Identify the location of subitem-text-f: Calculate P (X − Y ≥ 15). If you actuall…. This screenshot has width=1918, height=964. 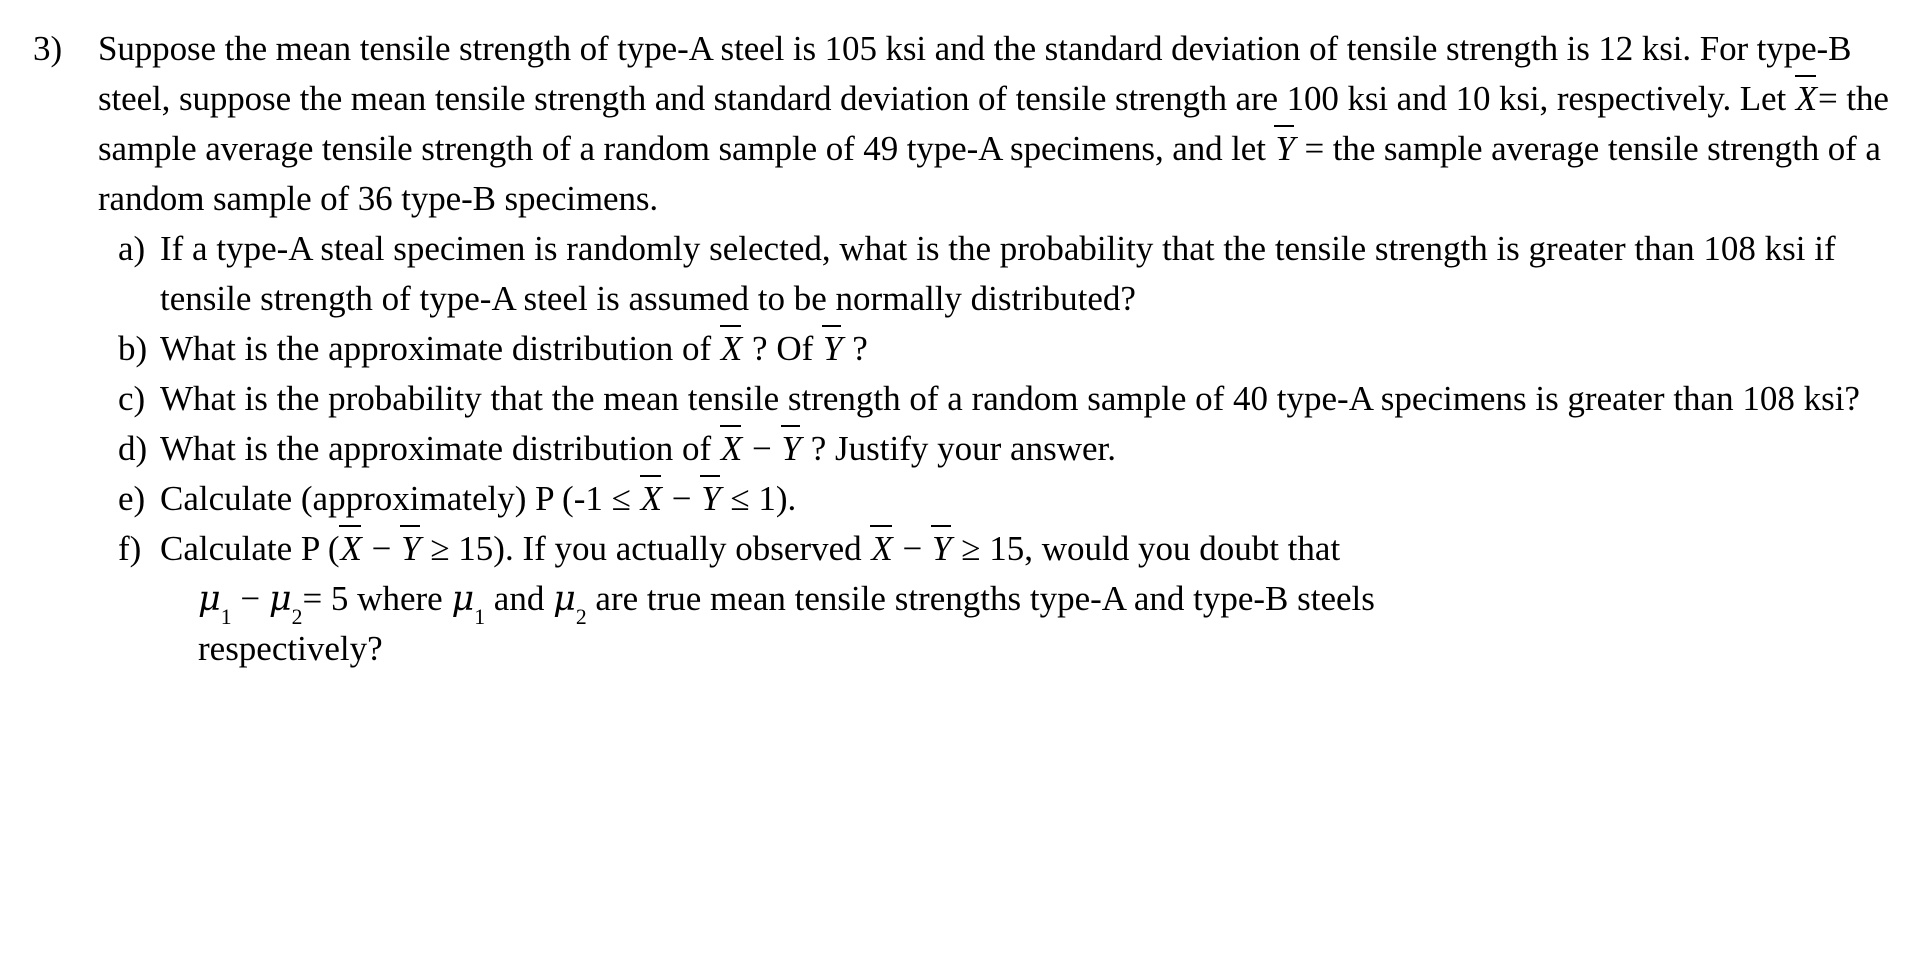
(1034, 599).